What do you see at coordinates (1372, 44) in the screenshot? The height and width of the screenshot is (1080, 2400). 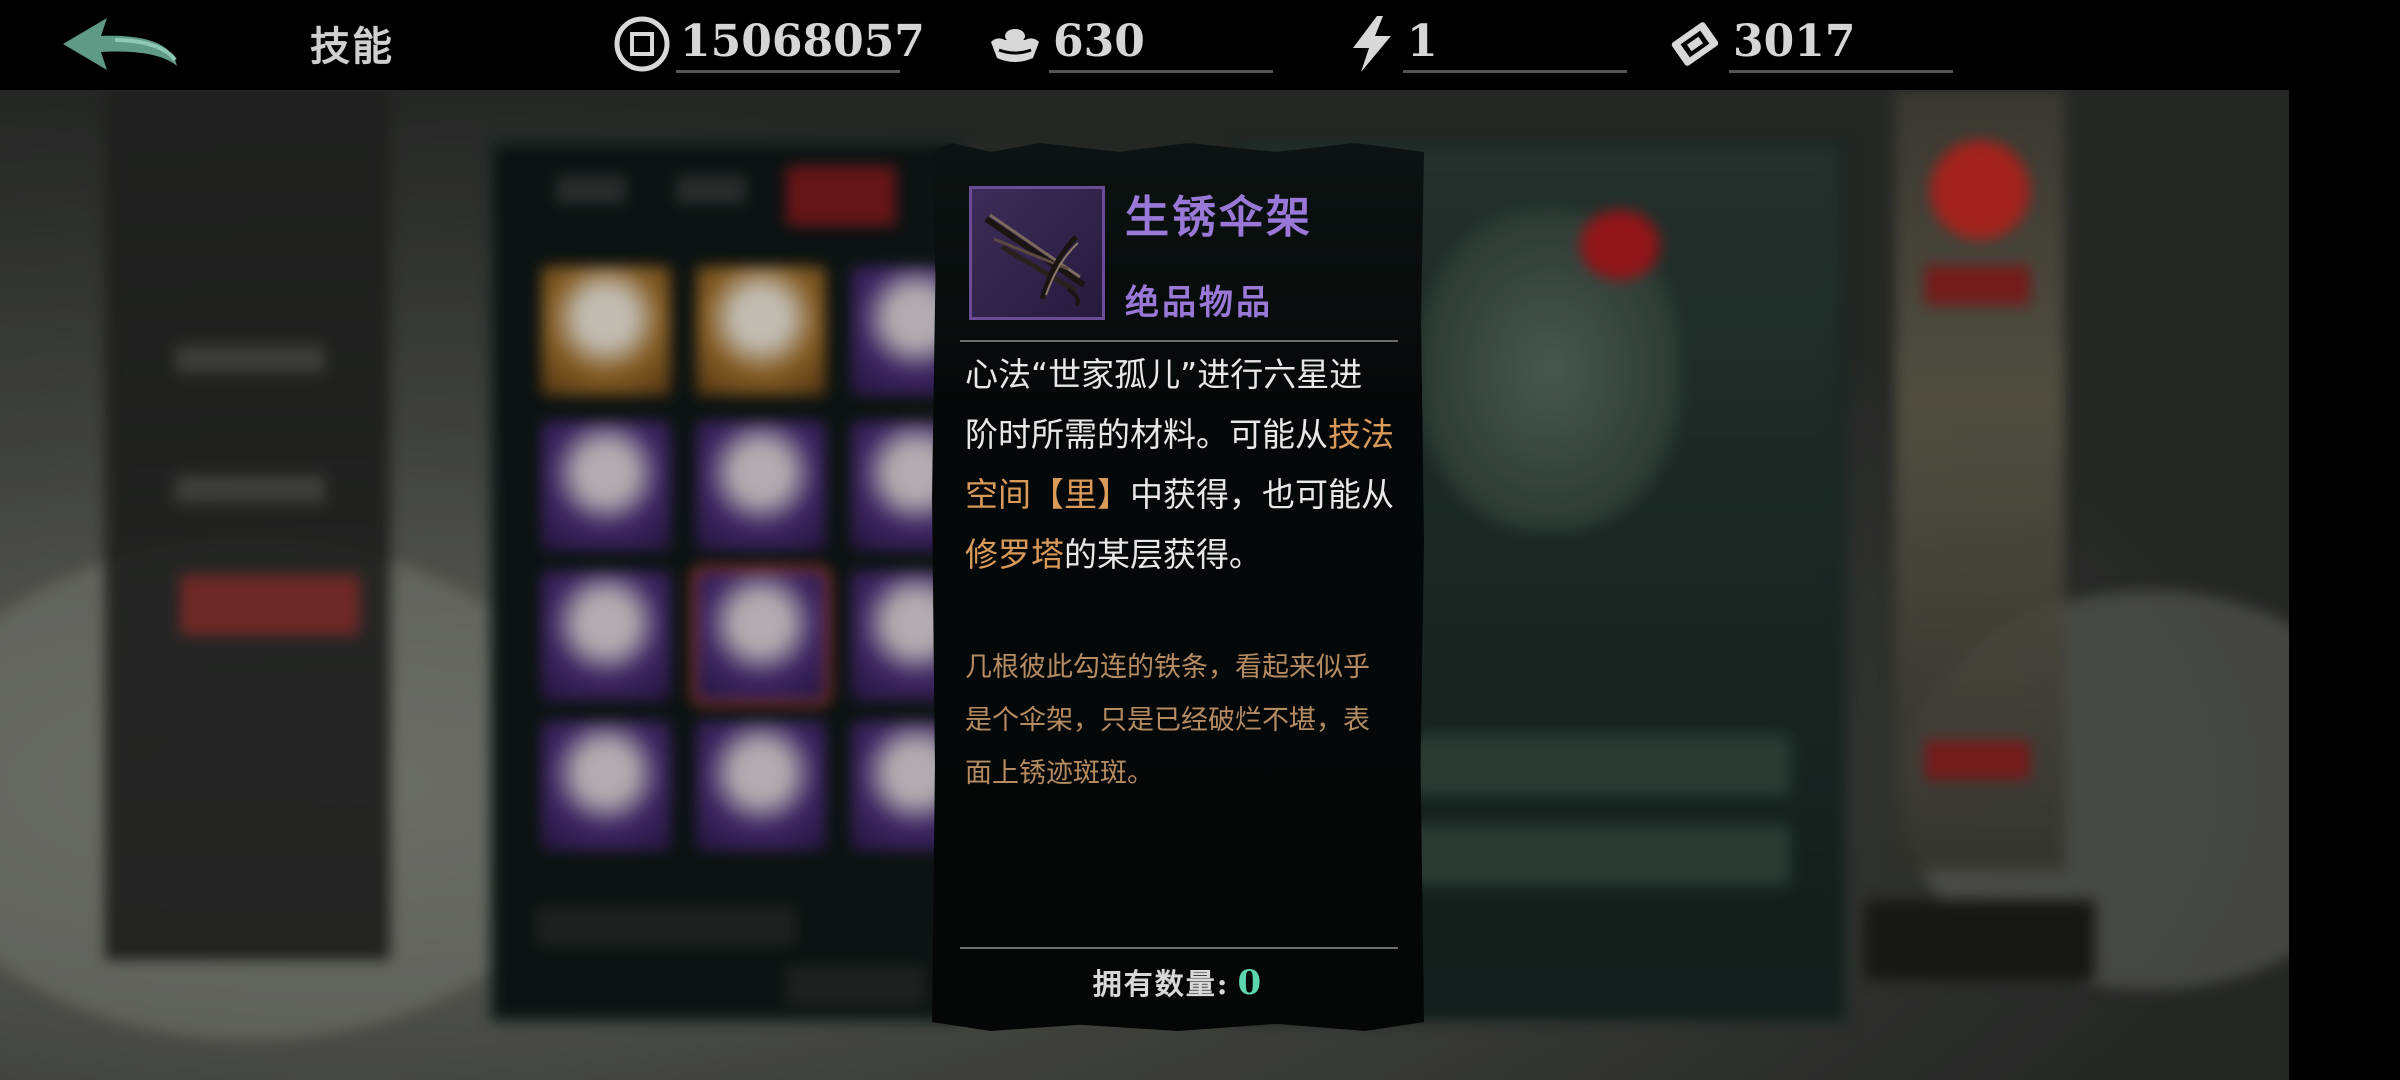 I see `lightning-energy-icon` at bounding box center [1372, 44].